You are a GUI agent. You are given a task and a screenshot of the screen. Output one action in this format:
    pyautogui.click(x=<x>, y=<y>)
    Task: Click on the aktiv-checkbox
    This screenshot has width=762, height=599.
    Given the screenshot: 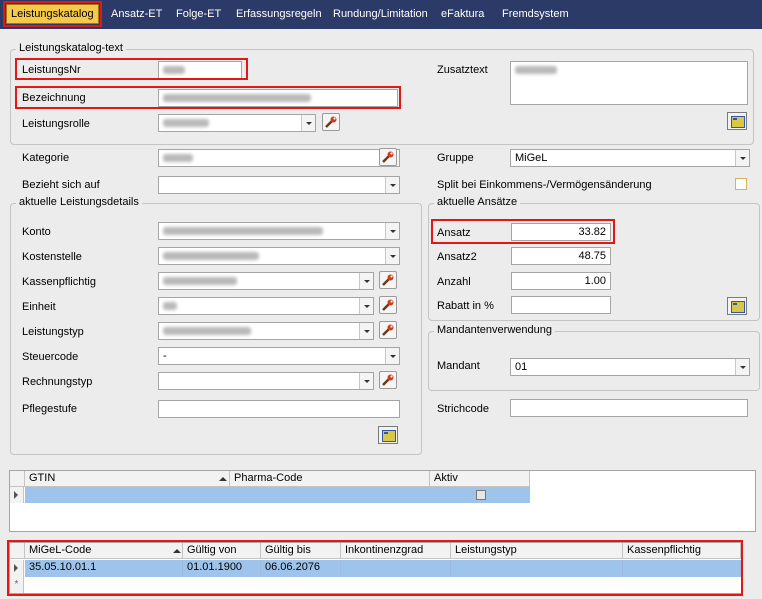 What is the action you would take?
    pyautogui.click(x=481, y=495)
    